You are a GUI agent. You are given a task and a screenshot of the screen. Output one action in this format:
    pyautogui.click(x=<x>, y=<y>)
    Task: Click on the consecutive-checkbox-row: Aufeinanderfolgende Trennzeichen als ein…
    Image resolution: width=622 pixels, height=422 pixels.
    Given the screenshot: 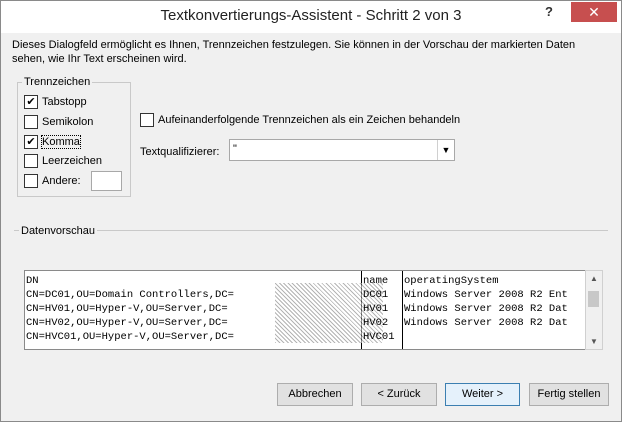 What is the action you would take?
    pyautogui.click(x=300, y=120)
    